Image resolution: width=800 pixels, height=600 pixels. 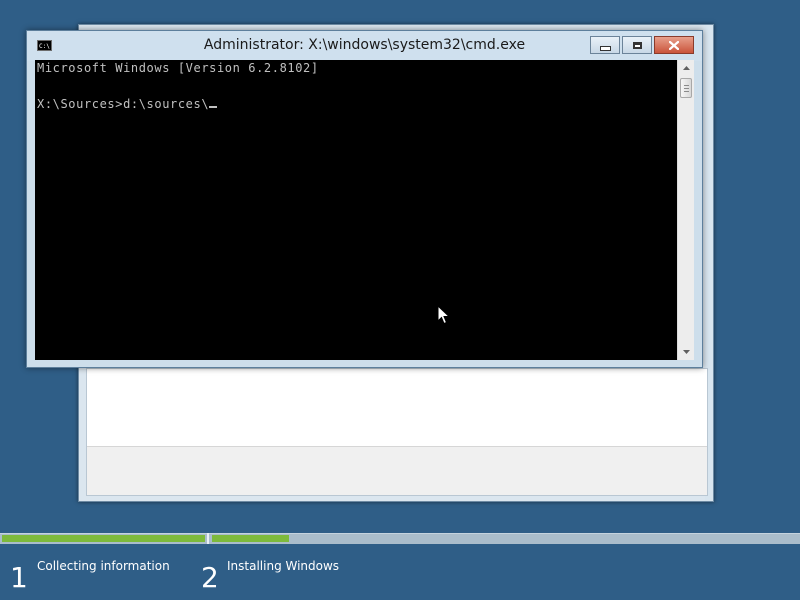 I want to click on scroll-up-icon, so click(x=686, y=68).